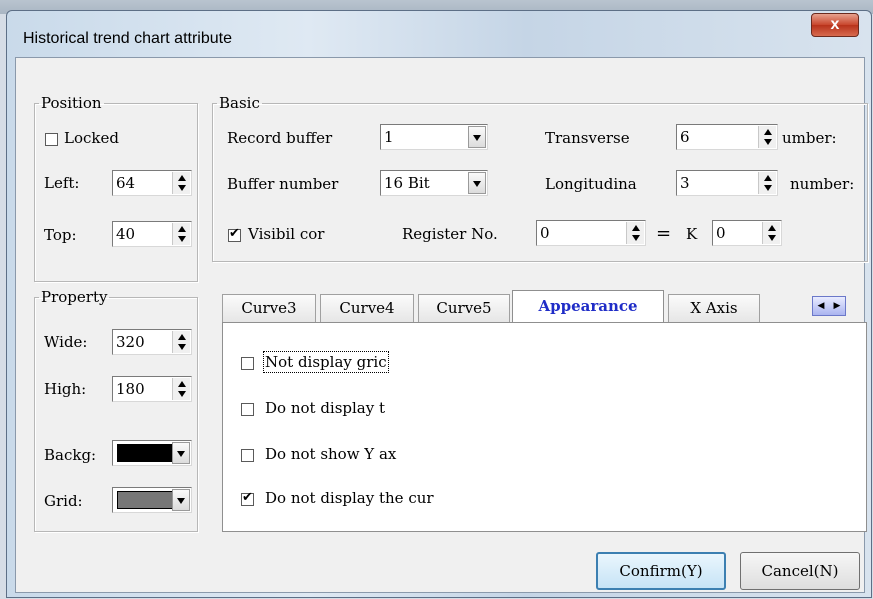  I want to click on left-spin-arrows, so click(181, 183).